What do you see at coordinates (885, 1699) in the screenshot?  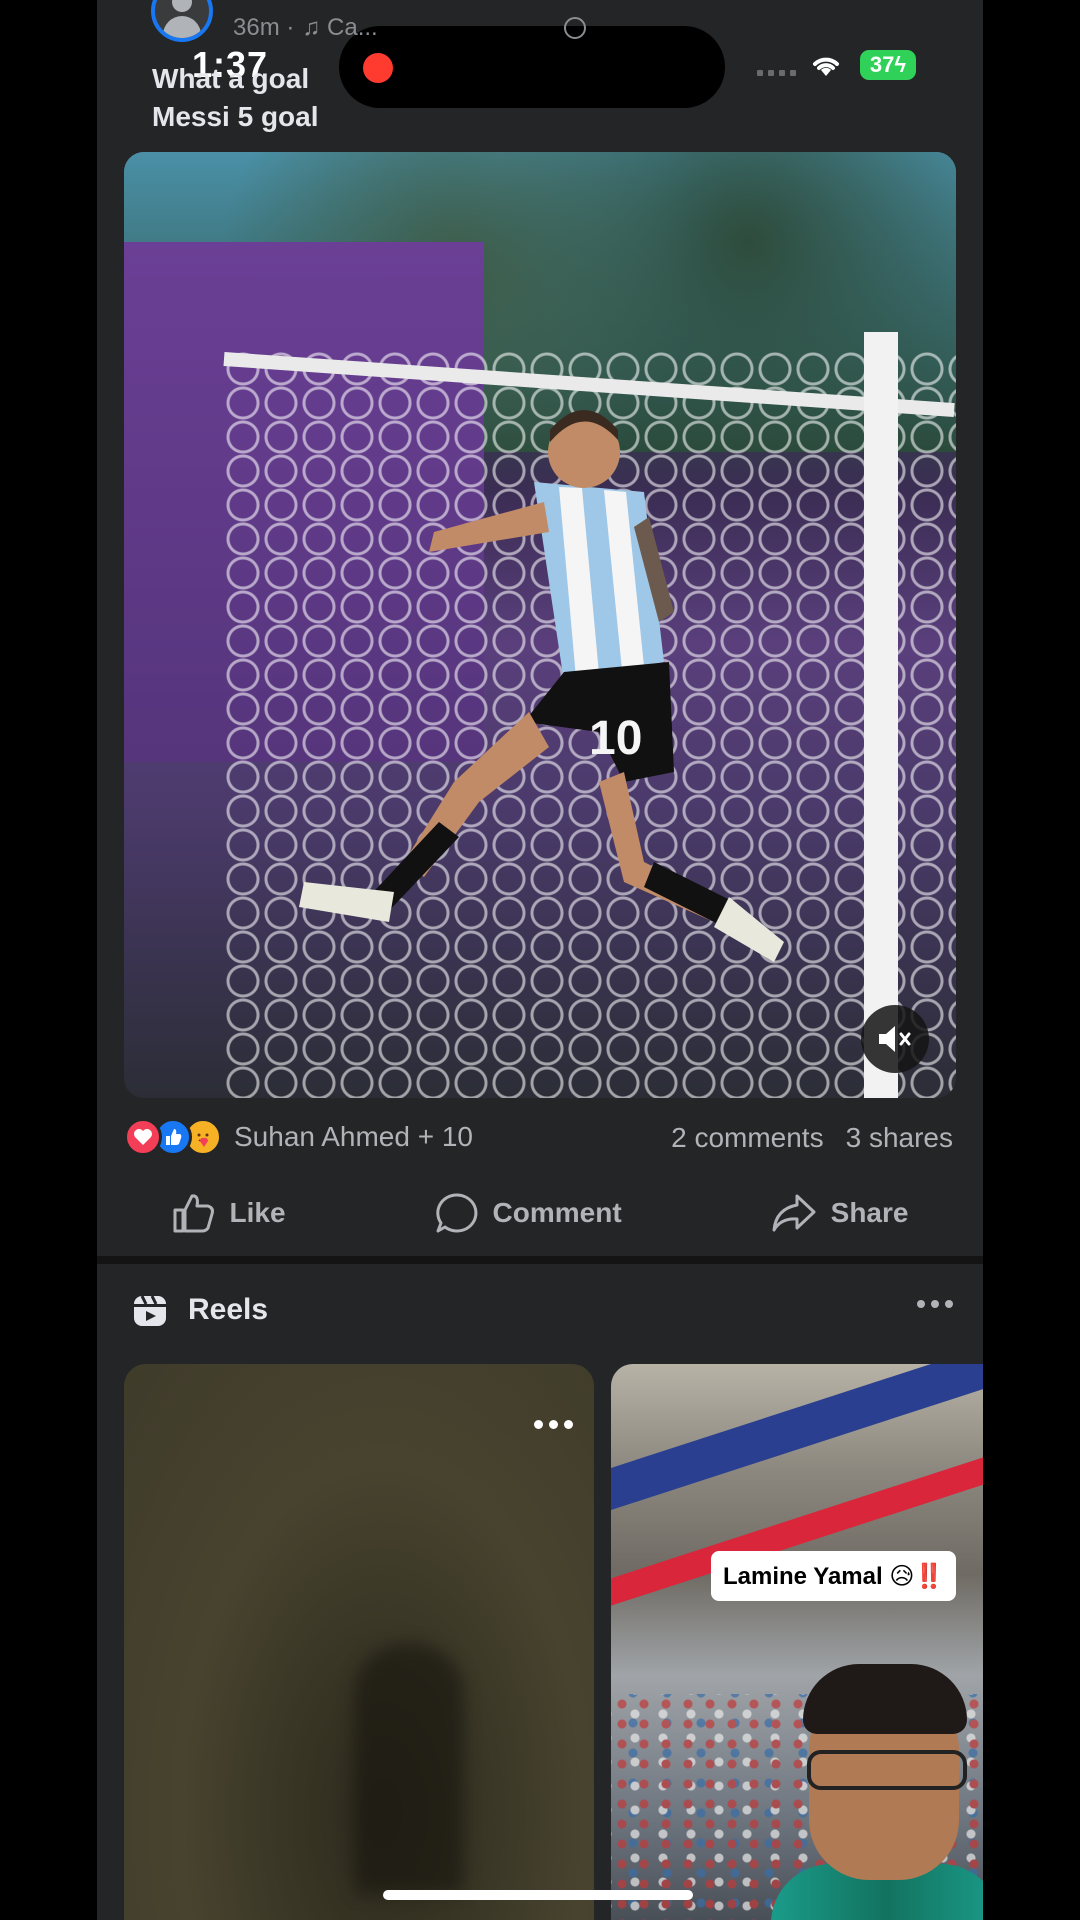 I see `reel-creator-hair` at bounding box center [885, 1699].